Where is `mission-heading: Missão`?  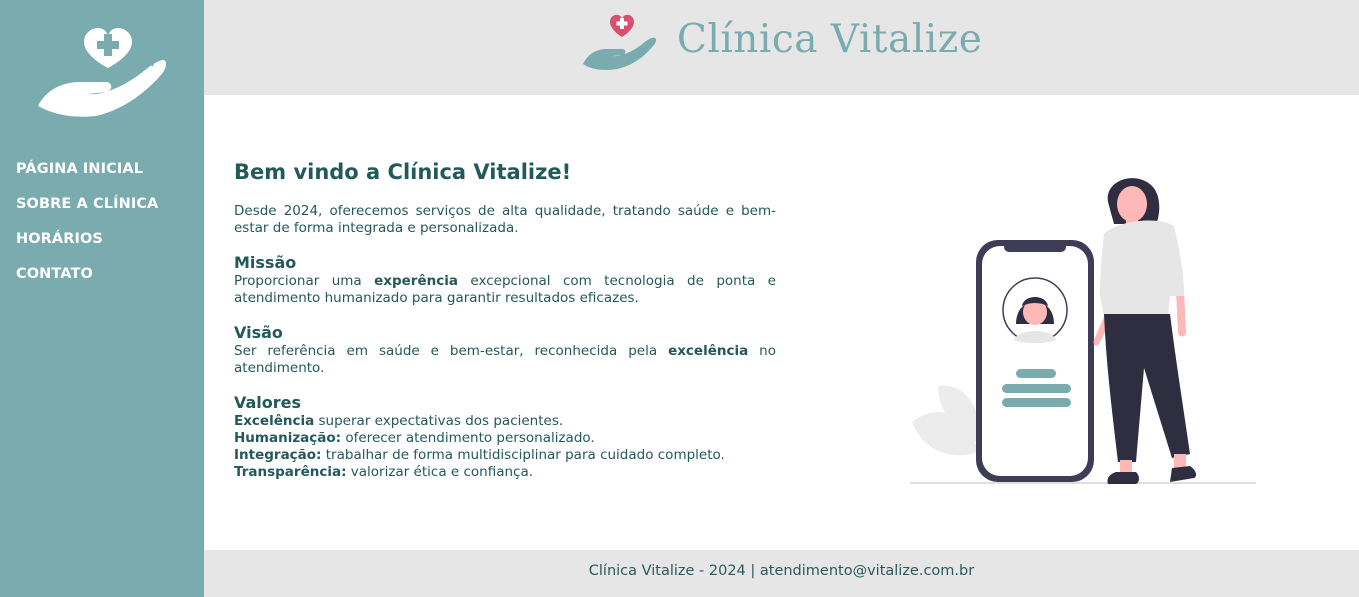
mission-heading: Missão is located at coordinates (265, 262).